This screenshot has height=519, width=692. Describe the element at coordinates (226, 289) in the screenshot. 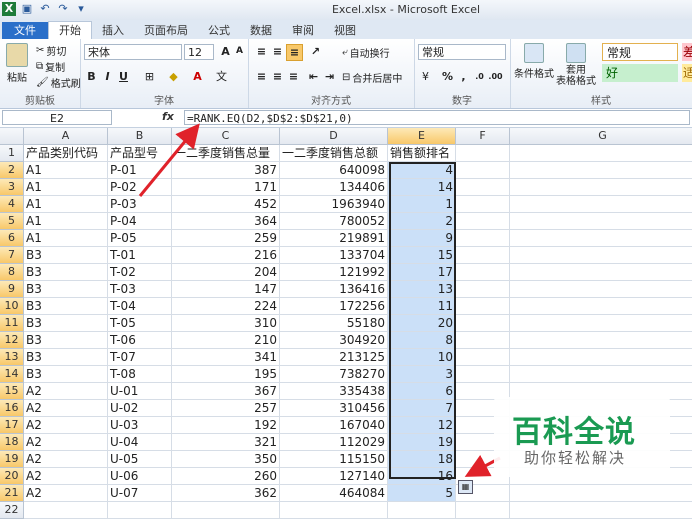

I see `table-cell: 147` at that location.